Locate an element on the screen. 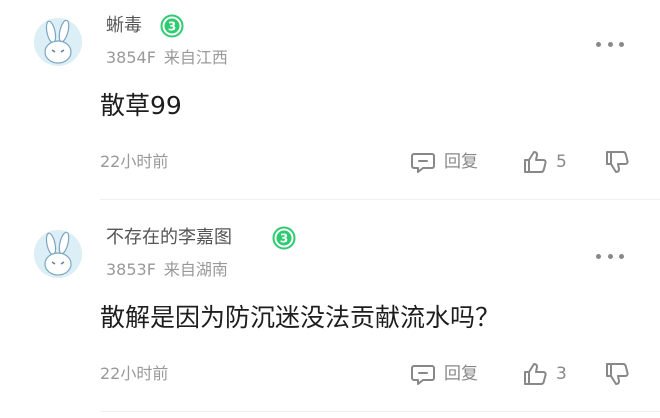 This screenshot has width=660, height=418. username: 不存在的李嘉图 is located at coordinates (169, 238).